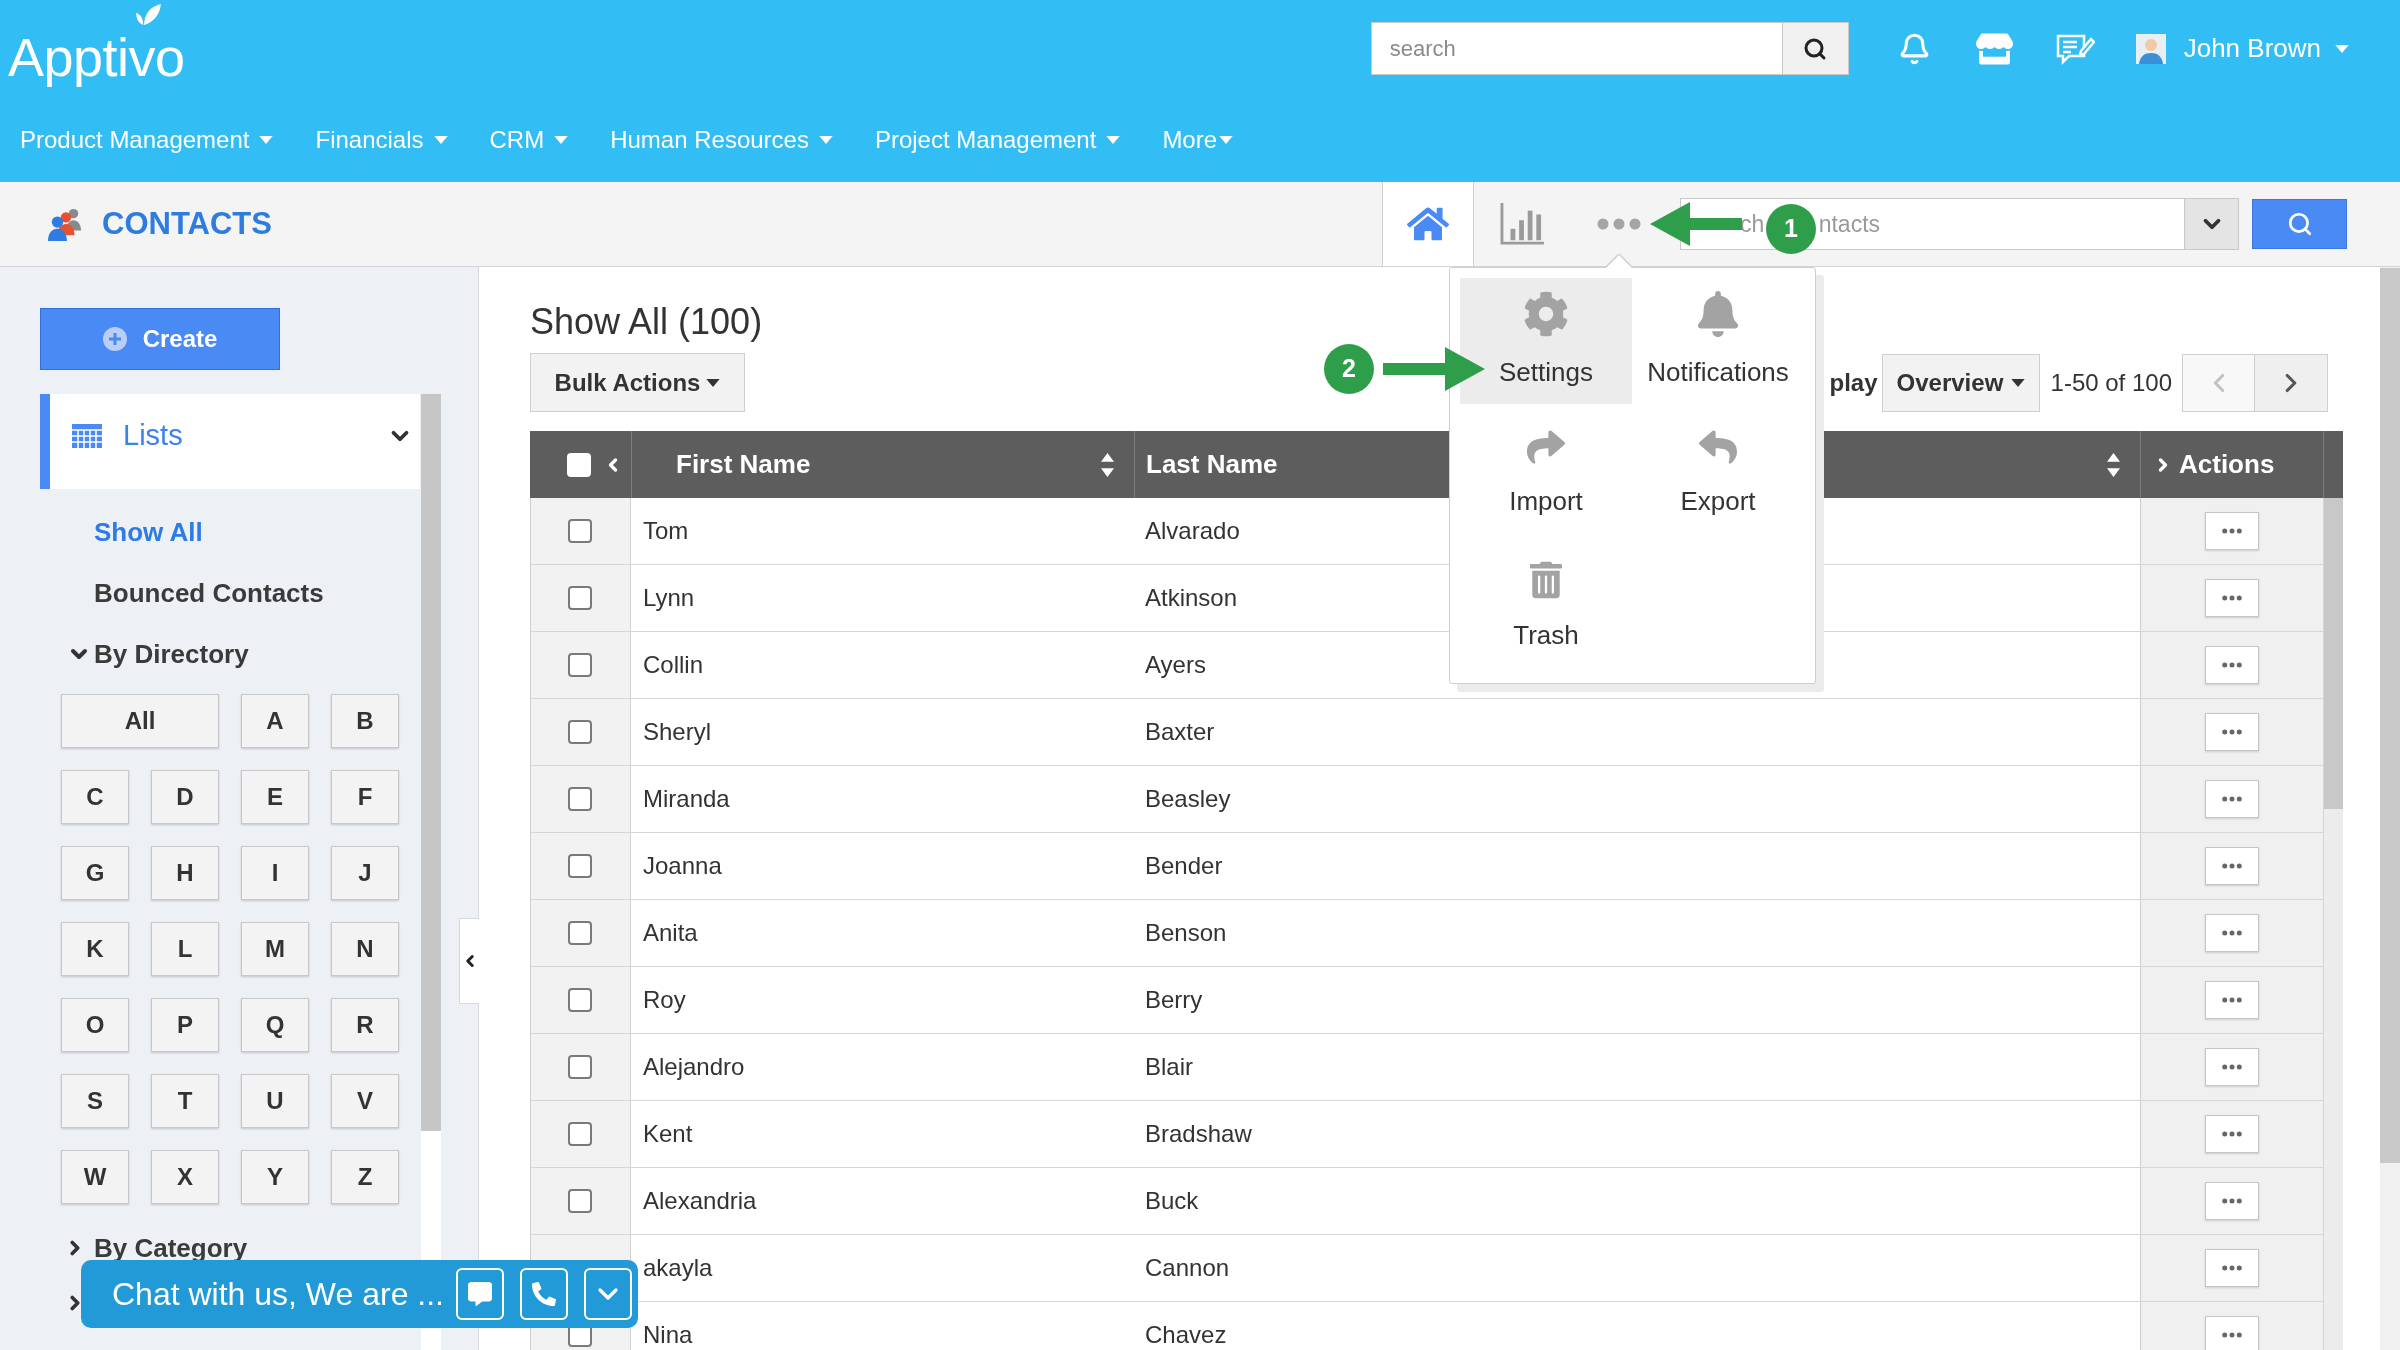 The width and height of the screenshot is (2400, 1350). What do you see at coordinates (668, 1134) in the screenshot?
I see `table-cell-text: Kent` at bounding box center [668, 1134].